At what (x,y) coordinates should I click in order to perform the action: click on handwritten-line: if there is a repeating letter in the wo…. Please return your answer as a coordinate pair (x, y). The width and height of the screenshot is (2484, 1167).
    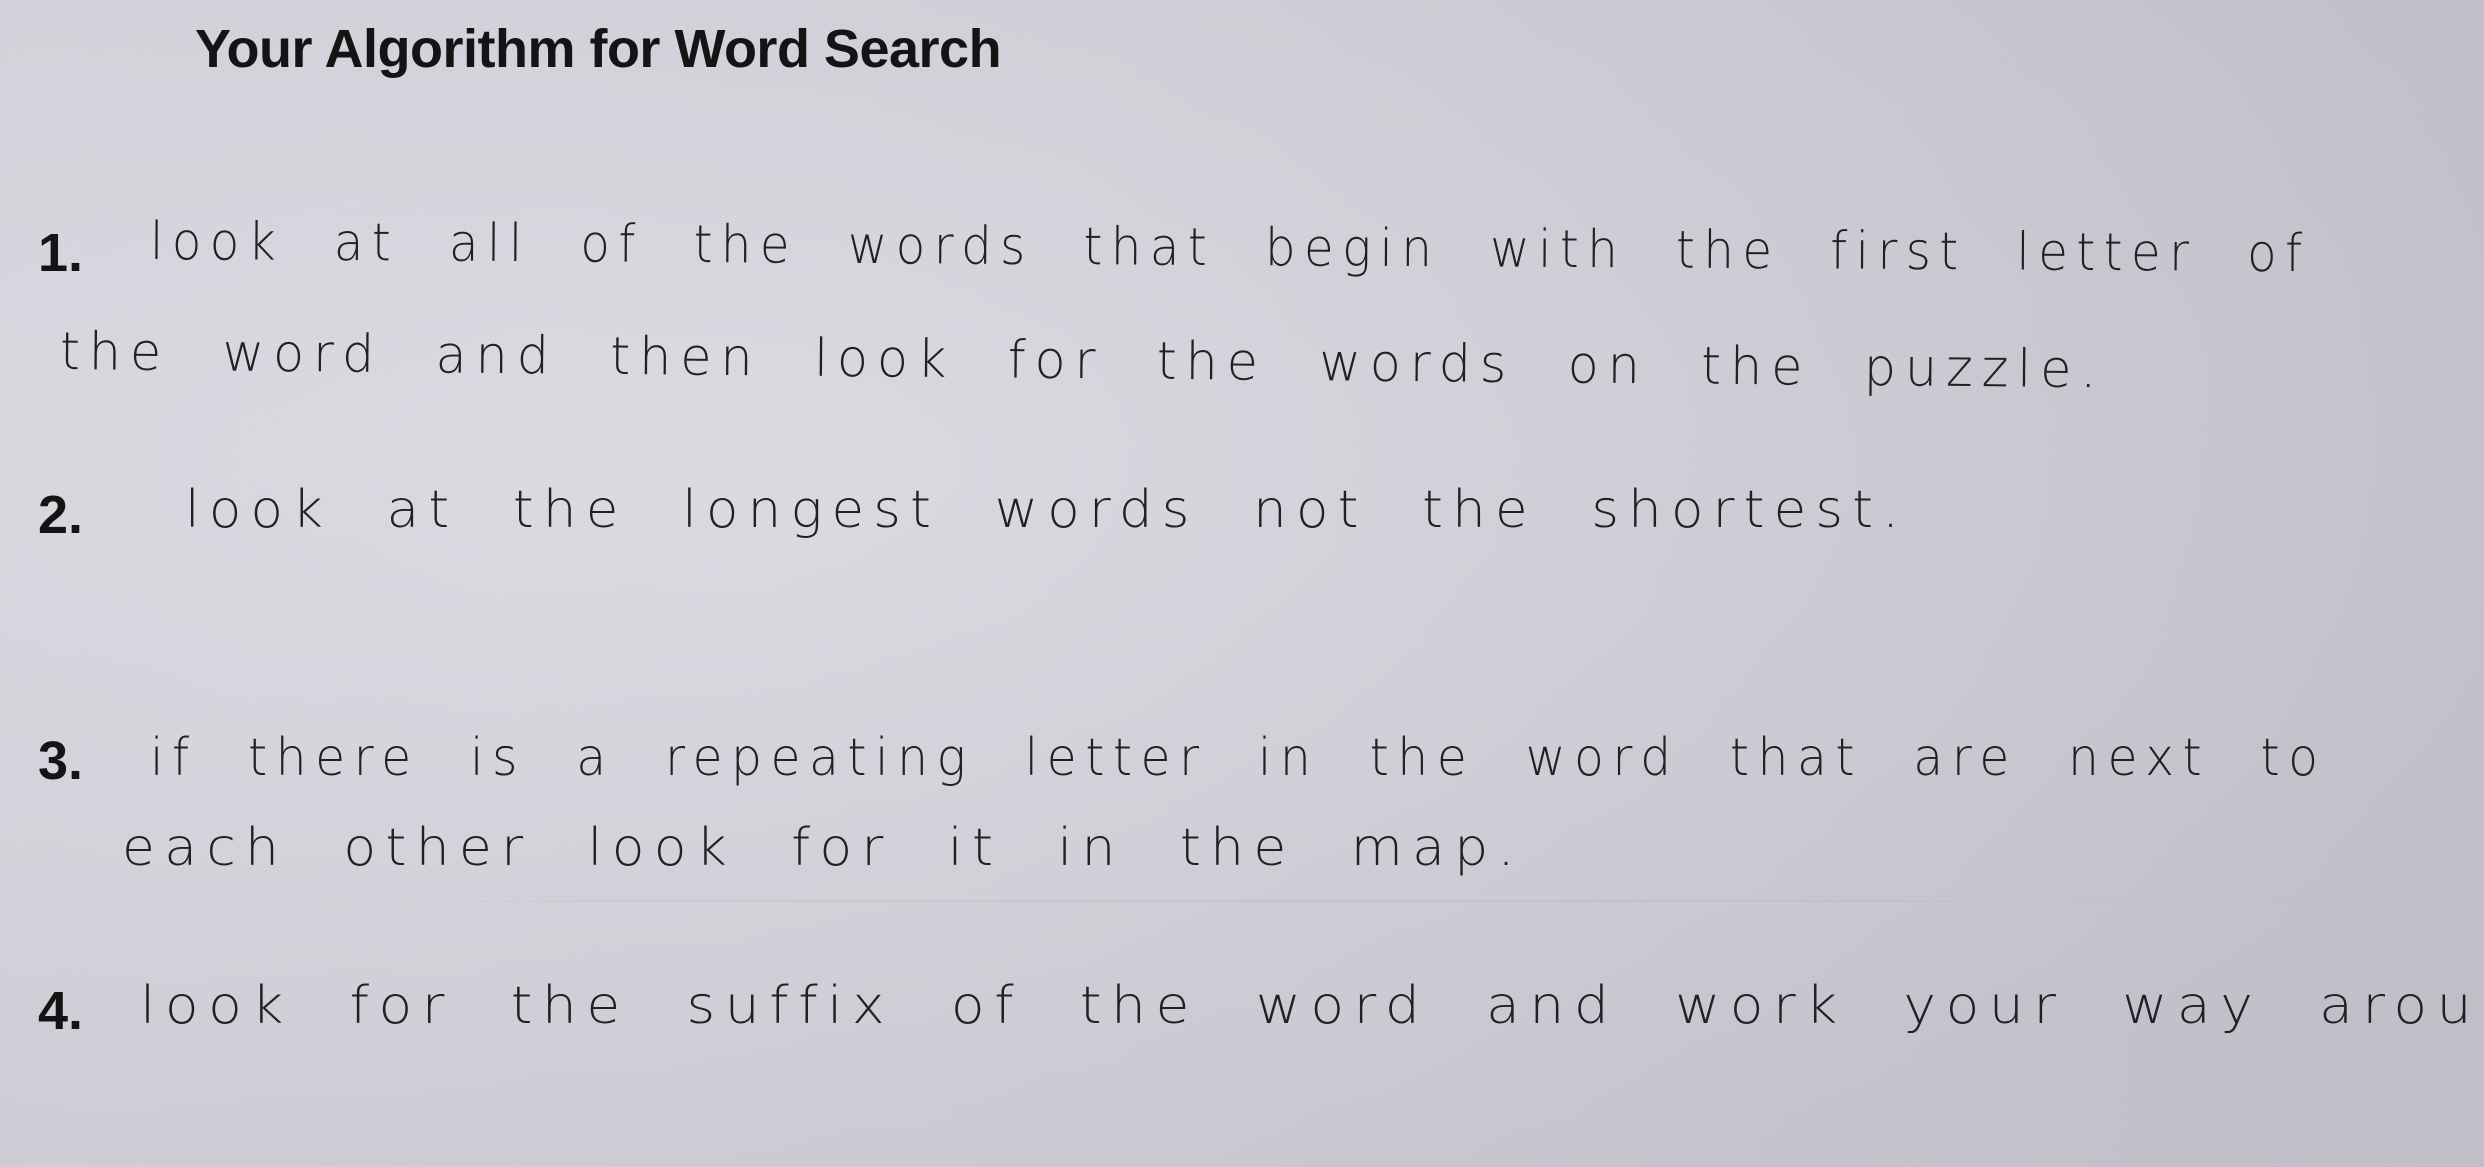
    Looking at the image, I should click on (1238, 758).